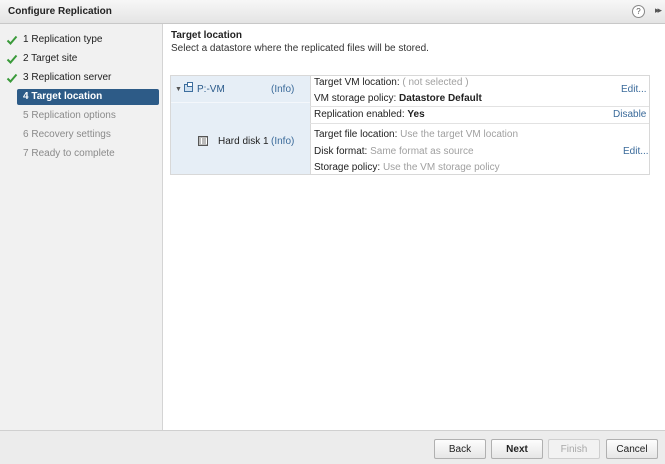 The height and width of the screenshot is (464, 665). I want to click on target-vm-location-field: Target VM location: ( not selected ), so click(391, 82).